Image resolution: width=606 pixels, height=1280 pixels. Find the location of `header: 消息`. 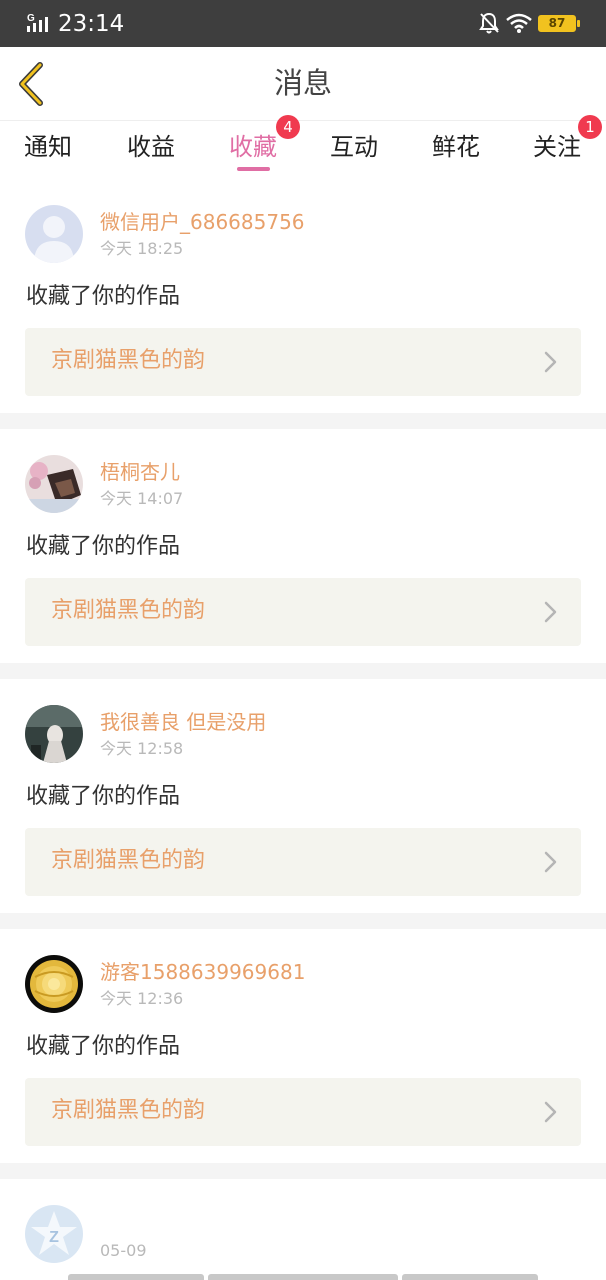

header: 消息 is located at coordinates (303, 84).